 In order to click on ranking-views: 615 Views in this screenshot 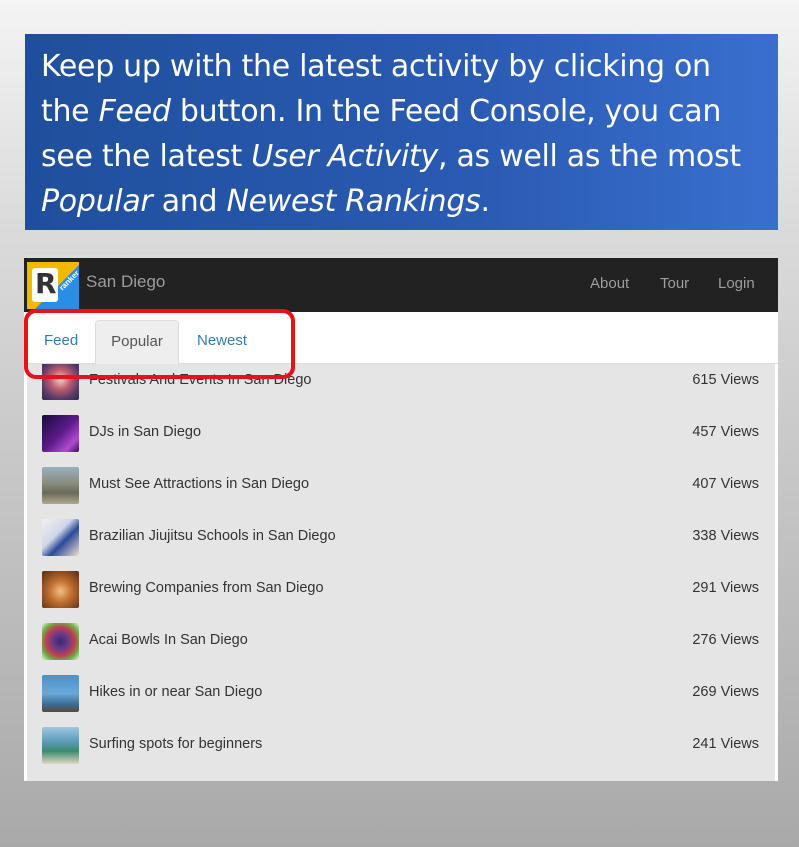, I will do `click(725, 380)`.